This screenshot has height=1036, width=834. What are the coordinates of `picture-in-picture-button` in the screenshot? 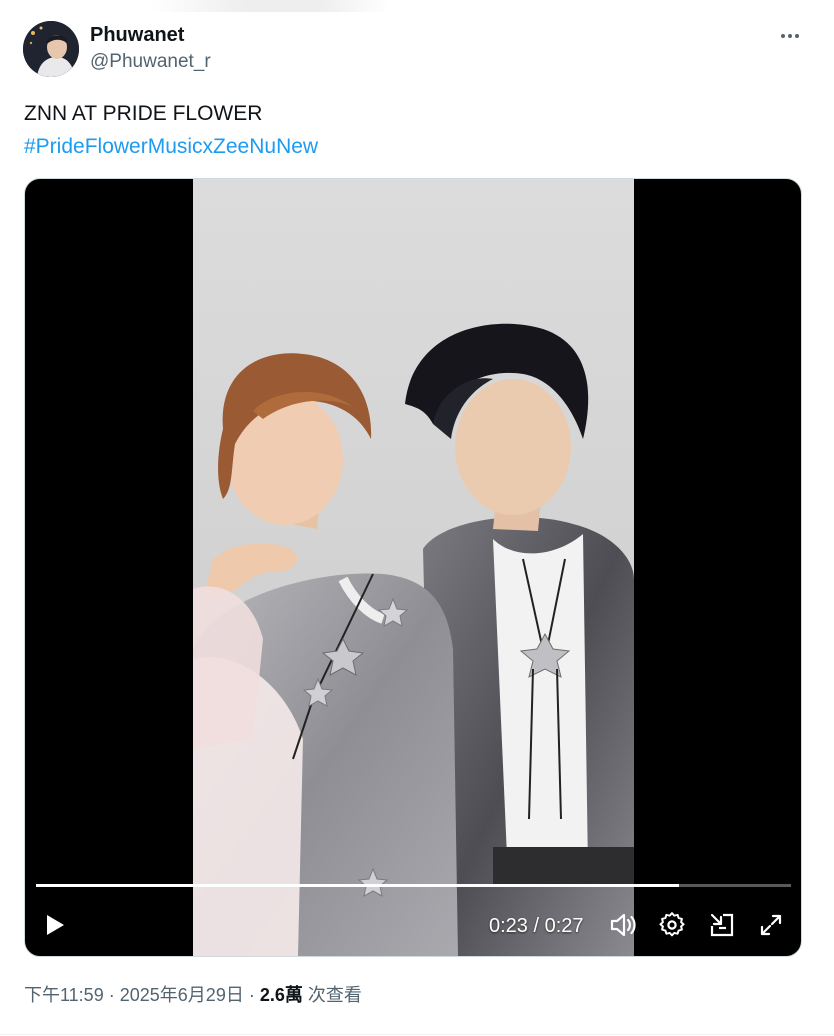 It's located at (722, 925).